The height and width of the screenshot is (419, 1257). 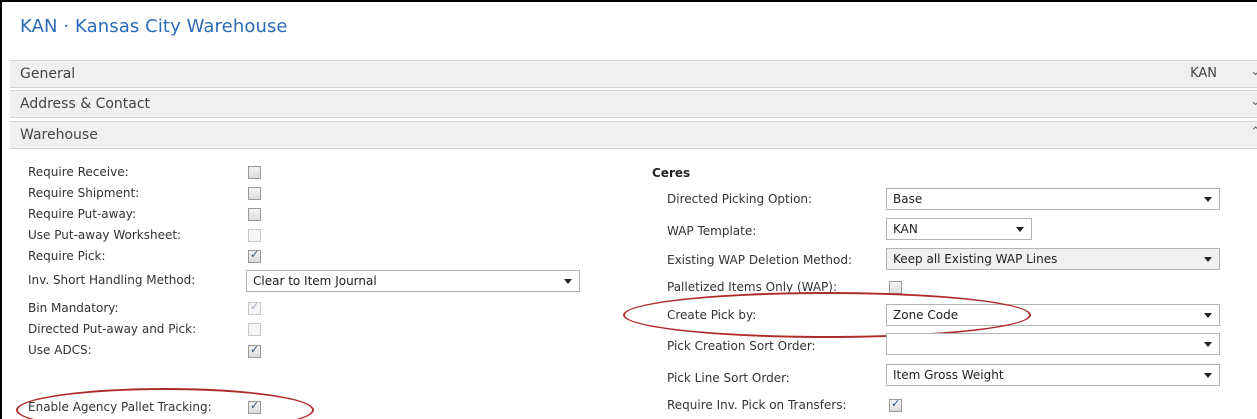 I want to click on bin-mandatory-checkbox: ✓, so click(x=254, y=307).